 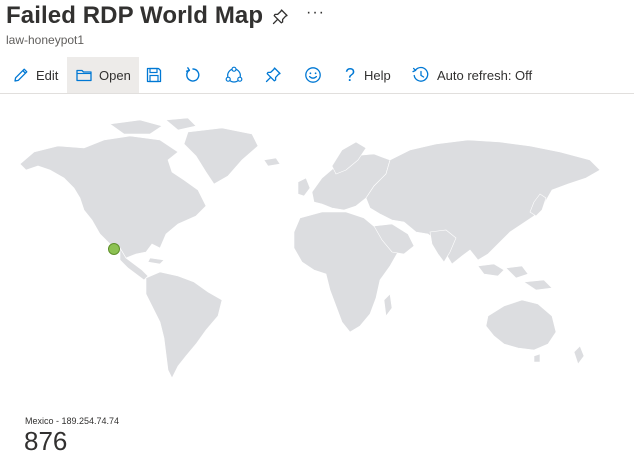 I want to click on auto-refresh-label: Auto refresh: Off, so click(x=485, y=75).